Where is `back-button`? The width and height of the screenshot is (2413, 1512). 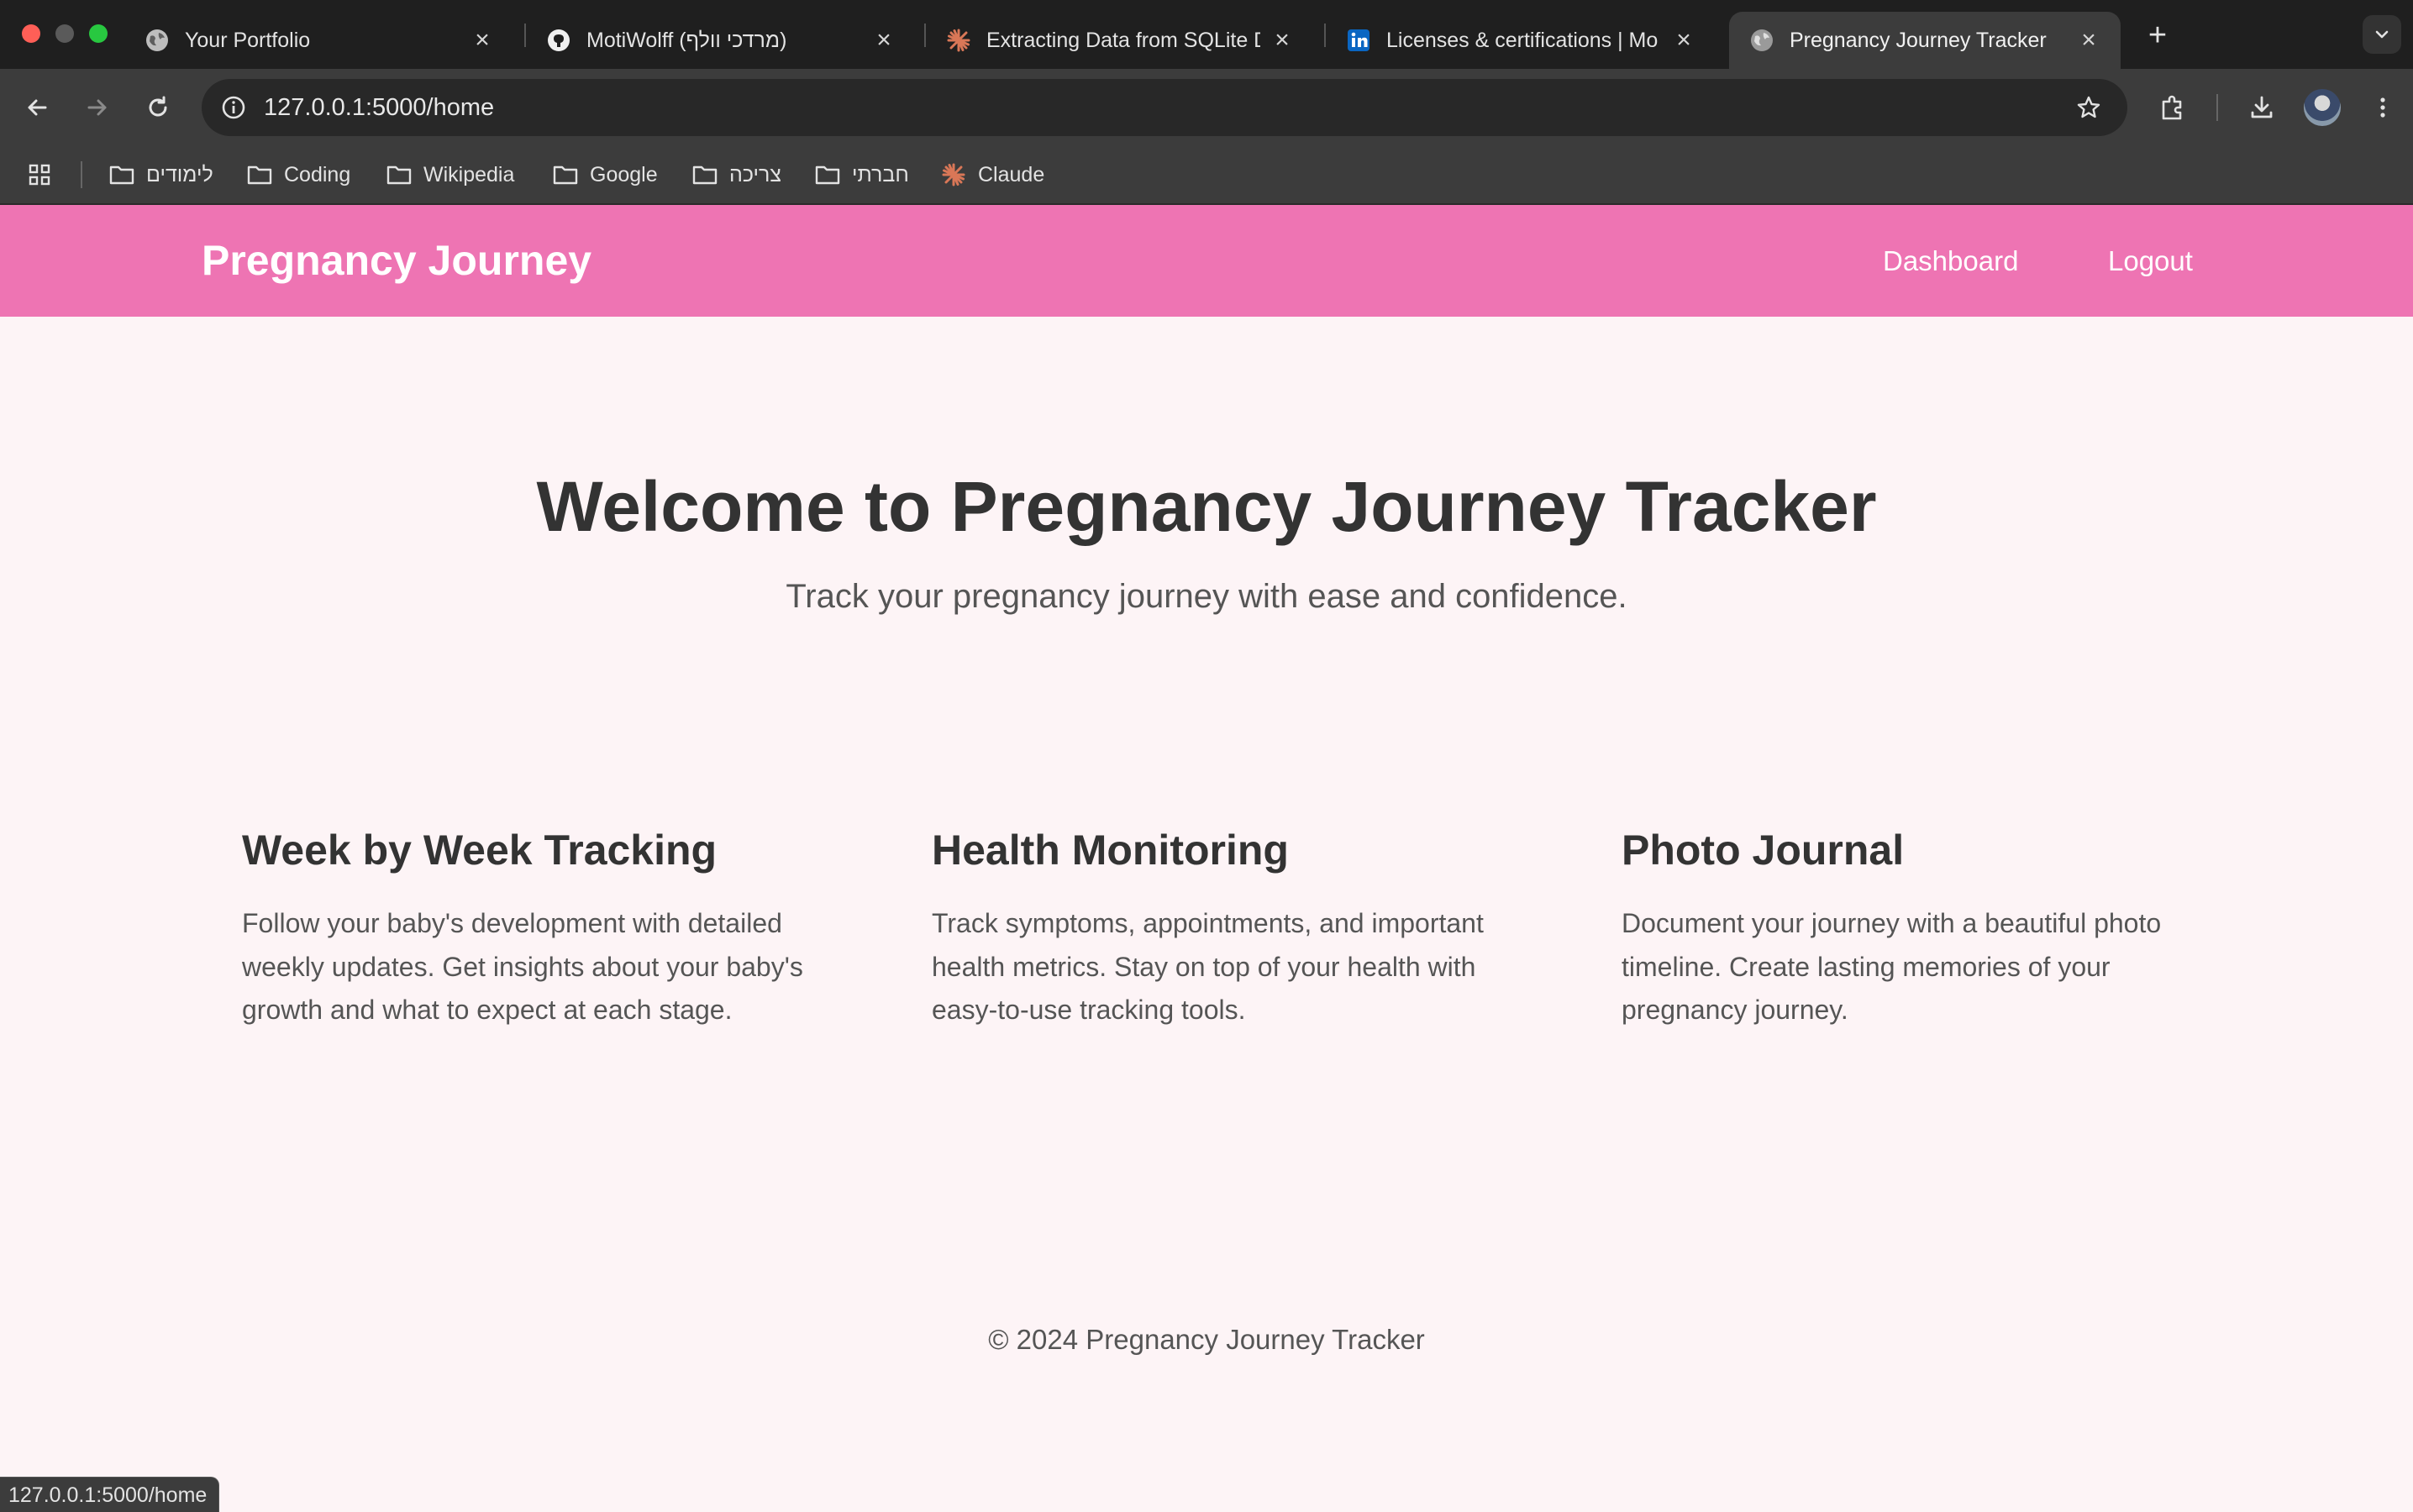 back-button is located at coordinates (37, 107).